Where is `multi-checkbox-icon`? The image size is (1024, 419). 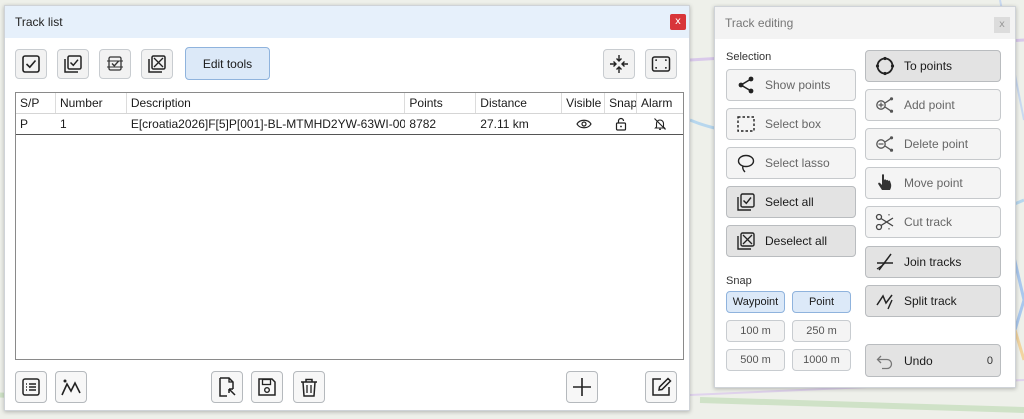 multi-checkbox-icon is located at coordinates (73, 64).